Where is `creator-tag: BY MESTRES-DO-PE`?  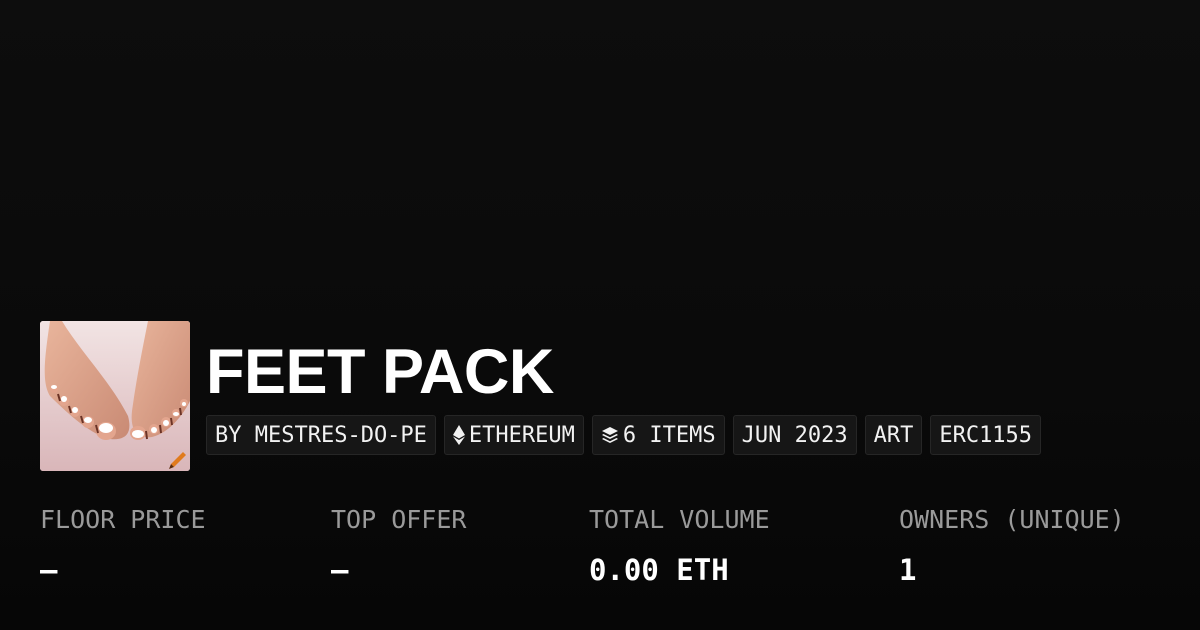
creator-tag: BY MESTRES-DO-PE is located at coordinates (321, 435).